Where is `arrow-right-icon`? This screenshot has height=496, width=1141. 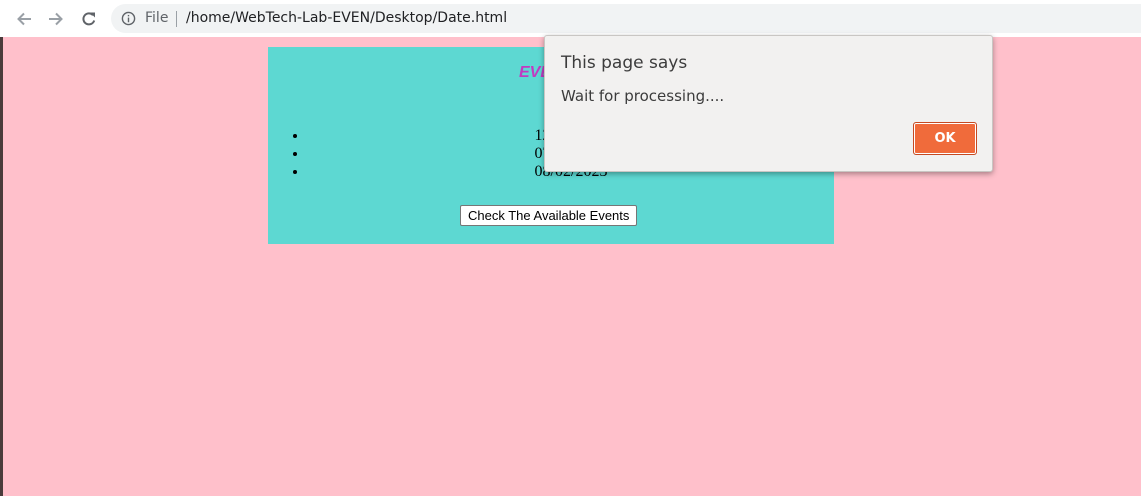 arrow-right-icon is located at coordinates (56, 19).